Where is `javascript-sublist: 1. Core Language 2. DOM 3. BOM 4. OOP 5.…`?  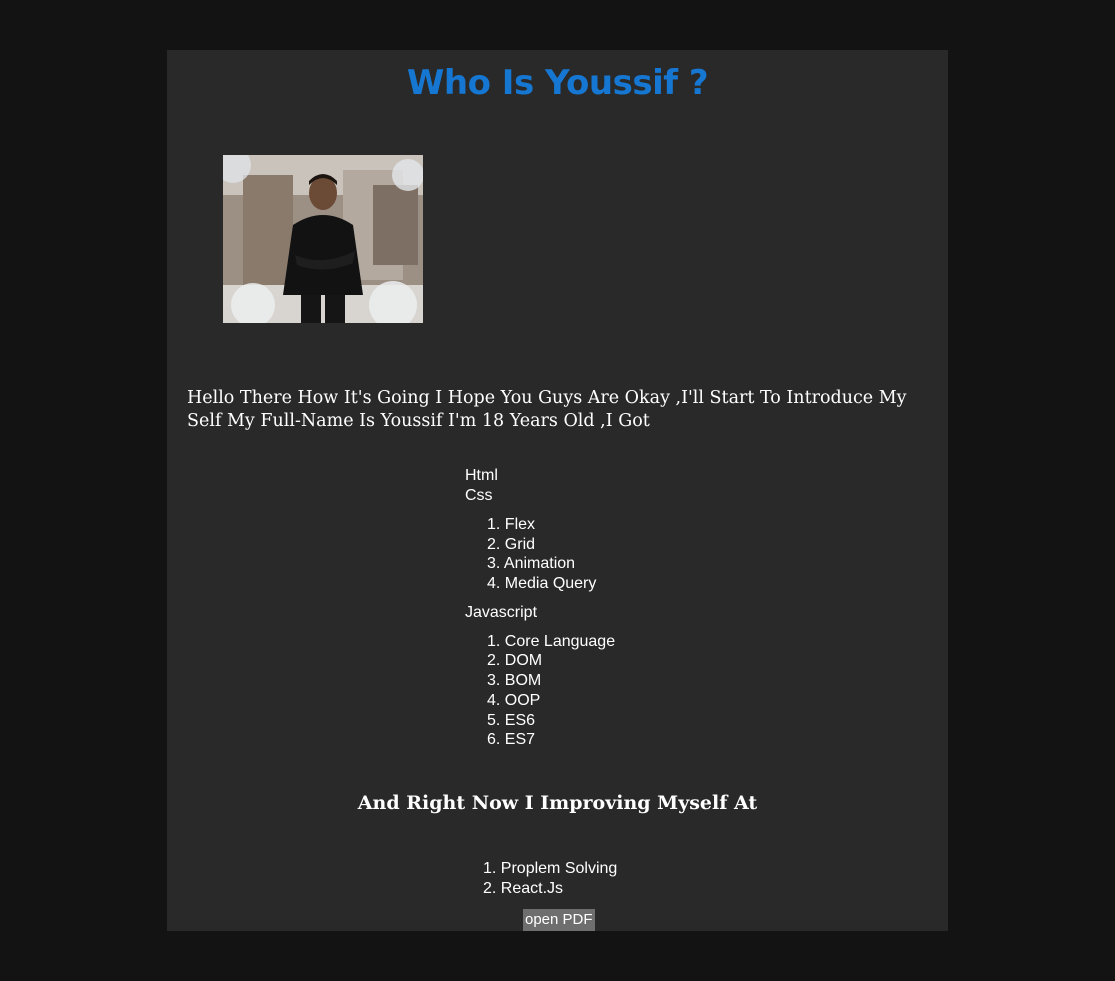 javascript-sublist: 1. Core Language 2. DOM 3. BOM 4. OOP 5.… is located at coordinates (615, 691).